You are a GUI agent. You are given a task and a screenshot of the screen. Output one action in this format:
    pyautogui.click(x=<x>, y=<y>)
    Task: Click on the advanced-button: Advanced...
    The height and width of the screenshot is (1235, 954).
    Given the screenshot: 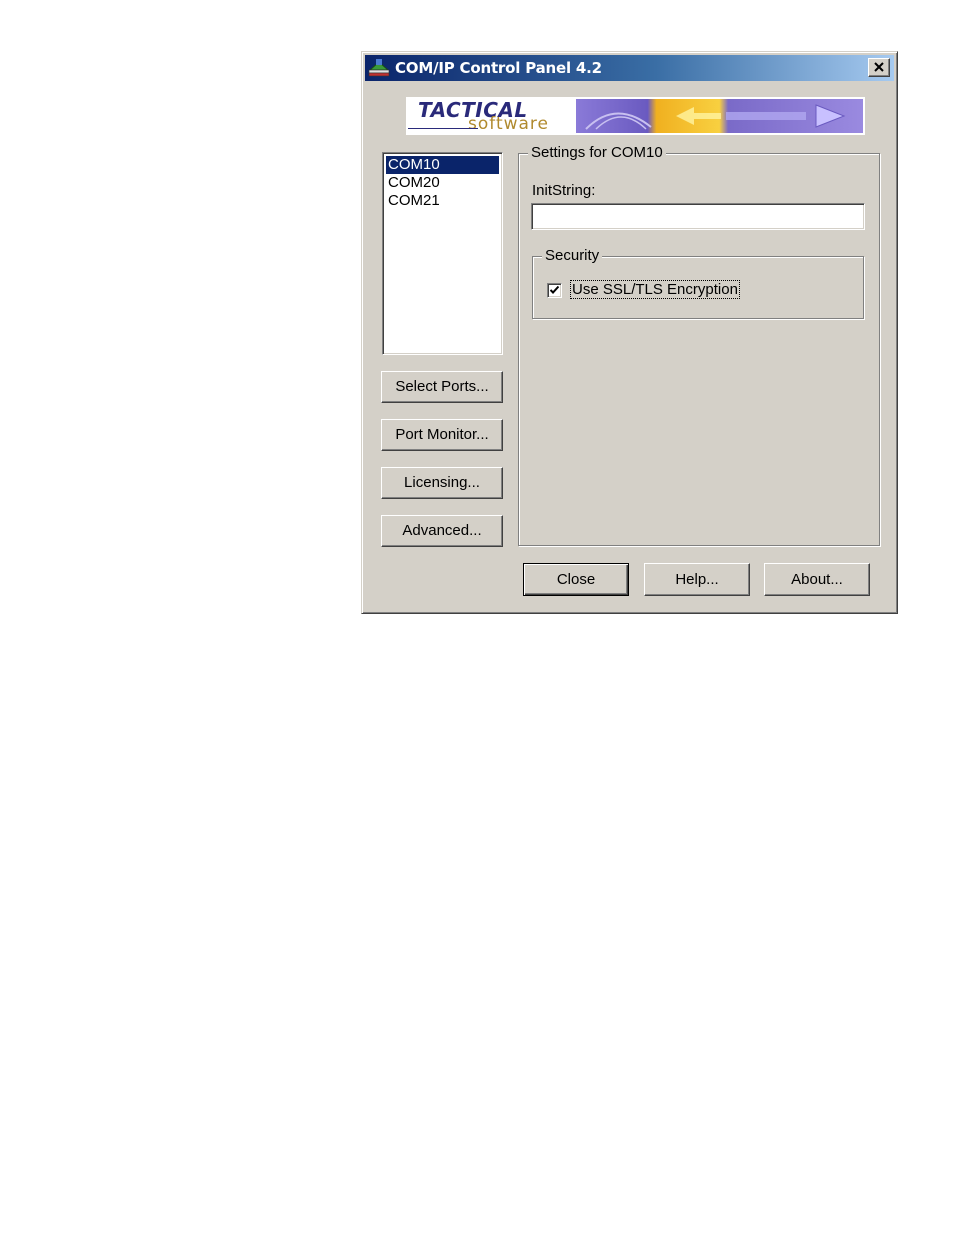 What is the action you would take?
    pyautogui.click(x=442, y=531)
    